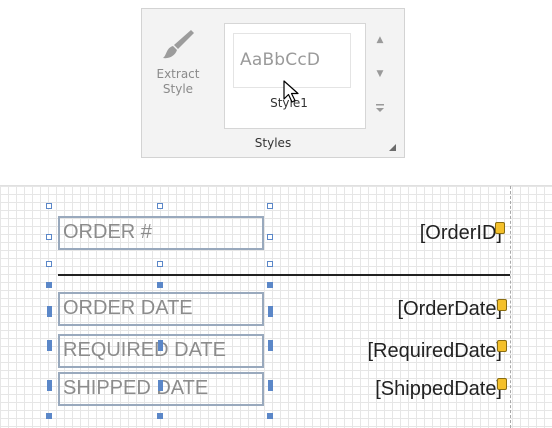 This screenshot has width=552, height=428. I want to click on extract-style-label: Extract Style, so click(178, 81).